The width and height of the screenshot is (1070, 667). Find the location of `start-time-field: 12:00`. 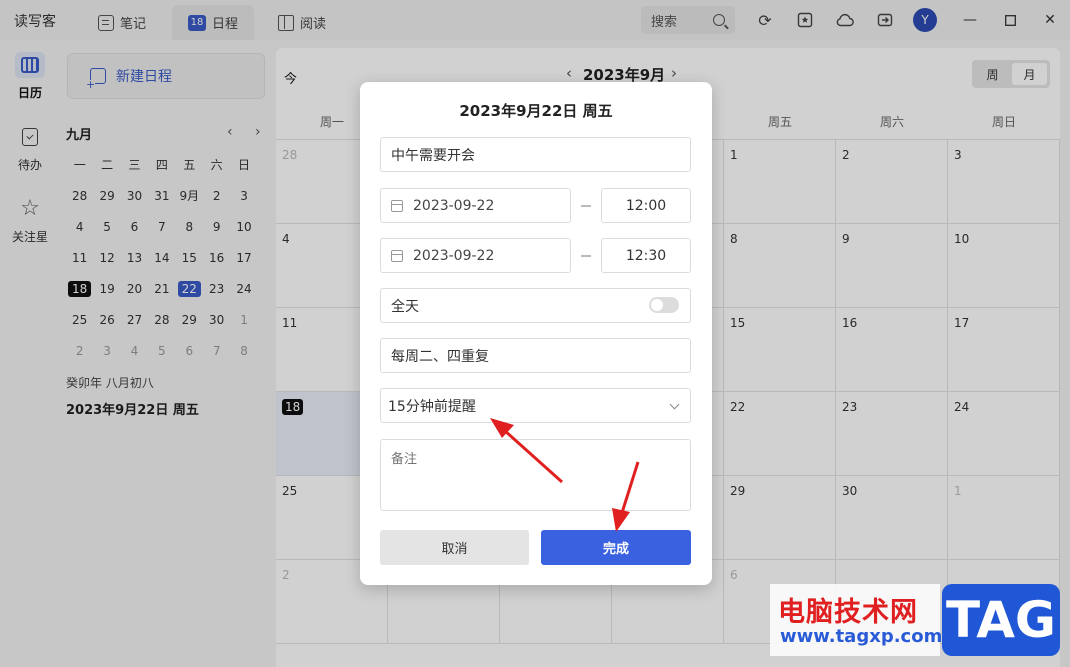

start-time-field: 12:00 is located at coordinates (646, 205).